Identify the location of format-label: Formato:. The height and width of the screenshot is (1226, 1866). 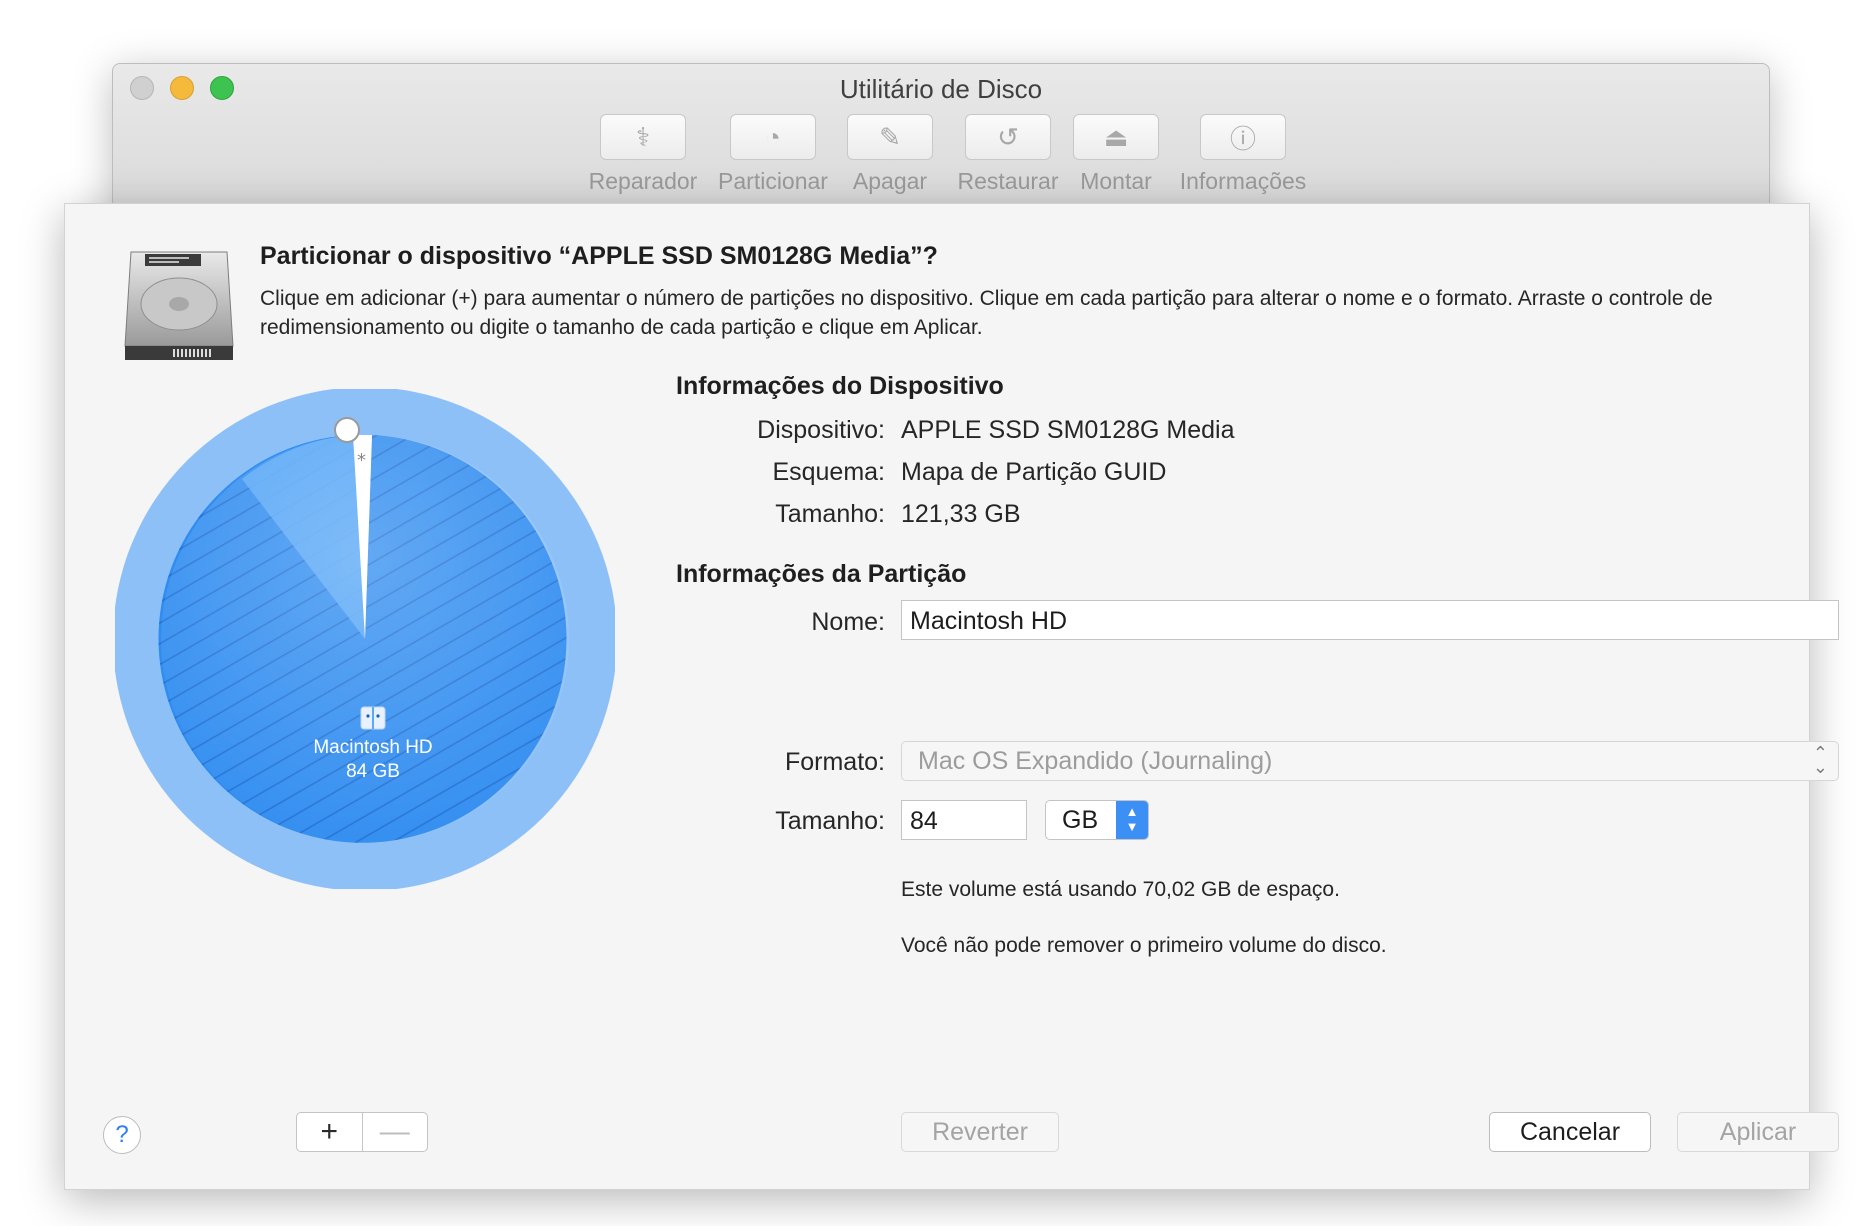
(834, 762).